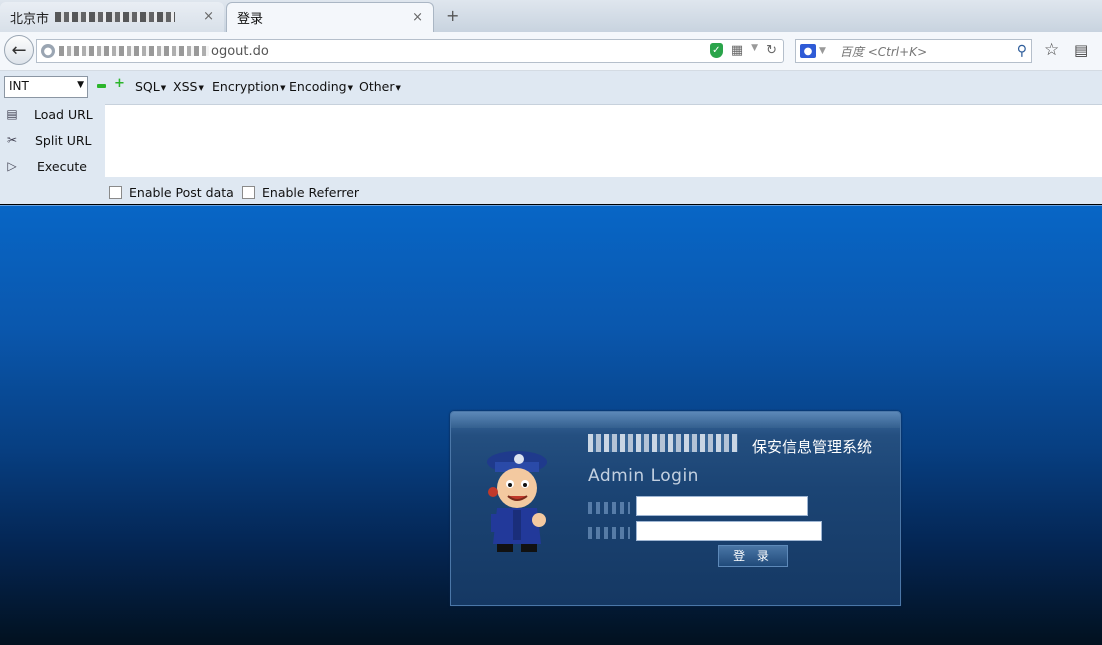 Image resolution: width=1102 pixels, height=645 pixels. What do you see at coordinates (551, 16) in the screenshot?
I see `tab-strip: 北京市 × 登录 × +` at bounding box center [551, 16].